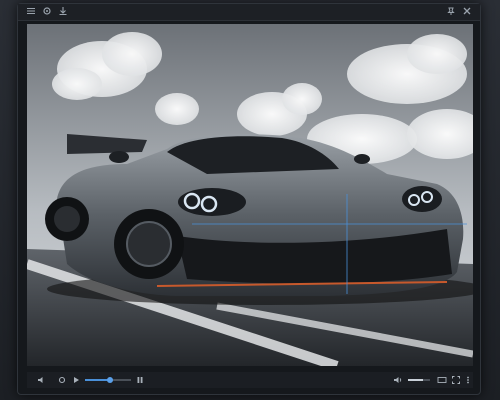 Image resolution: width=500 pixels, height=400 pixels. What do you see at coordinates (467, 11) in the screenshot?
I see `close-icon` at bounding box center [467, 11].